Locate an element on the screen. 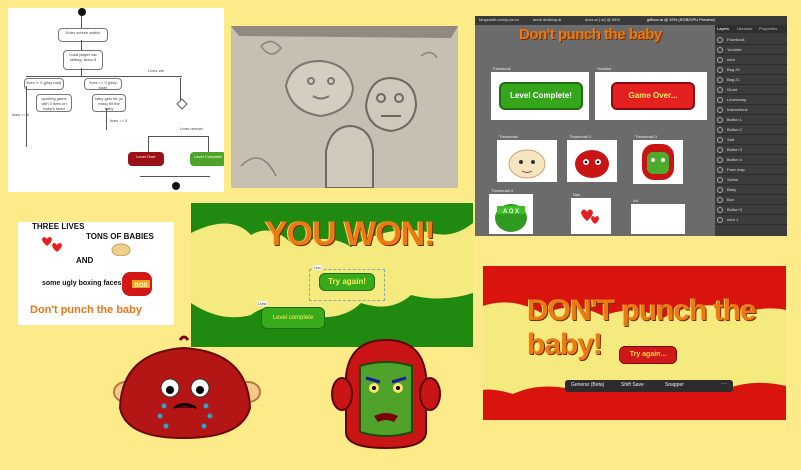 Image resolution: width=801 pixels, height=470 pixels. layer-row: Grunt is located at coordinates (751, 90).